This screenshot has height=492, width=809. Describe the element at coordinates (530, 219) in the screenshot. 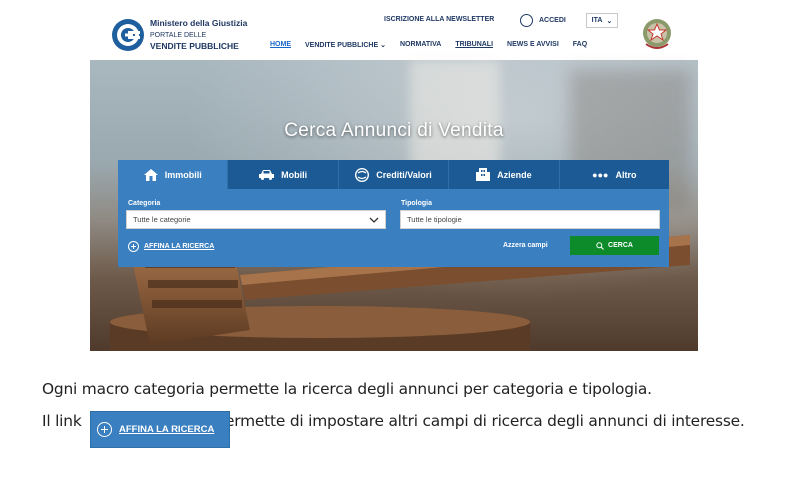

I see `tipologia-select: Tutte le tipologie` at that location.